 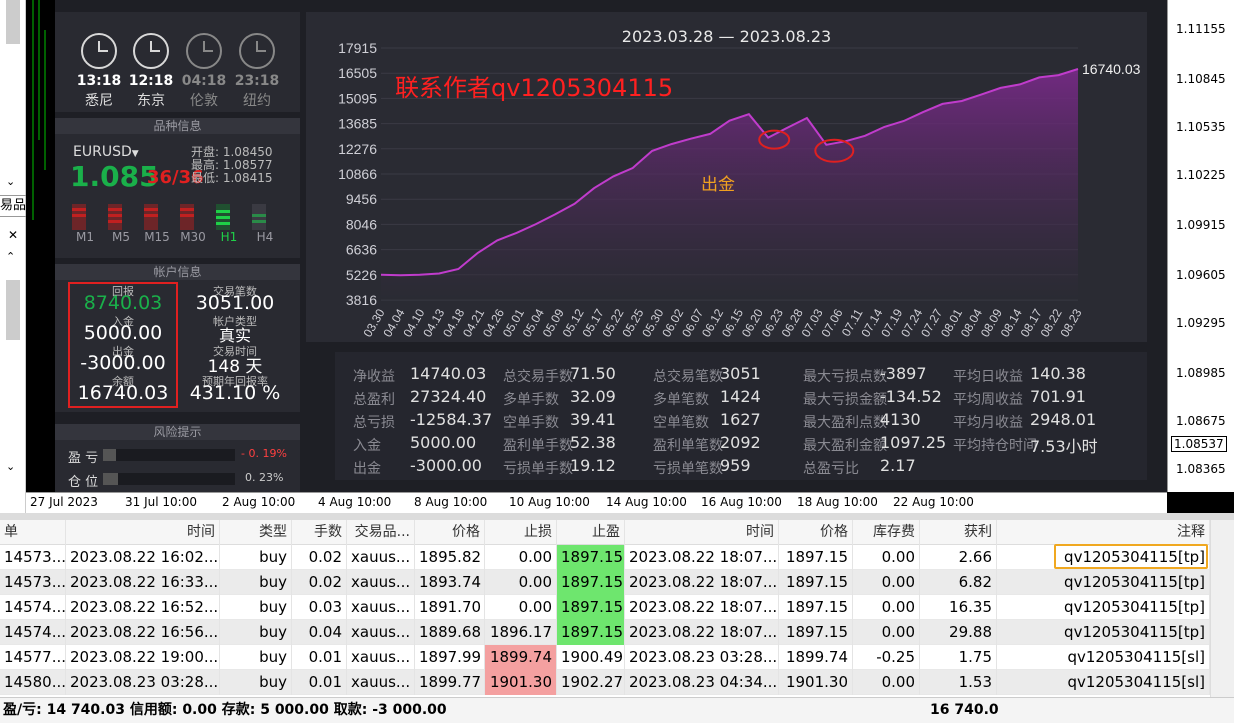 What do you see at coordinates (361, 224) in the screenshot?
I see `y-tick-label: 8046` at bounding box center [361, 224].